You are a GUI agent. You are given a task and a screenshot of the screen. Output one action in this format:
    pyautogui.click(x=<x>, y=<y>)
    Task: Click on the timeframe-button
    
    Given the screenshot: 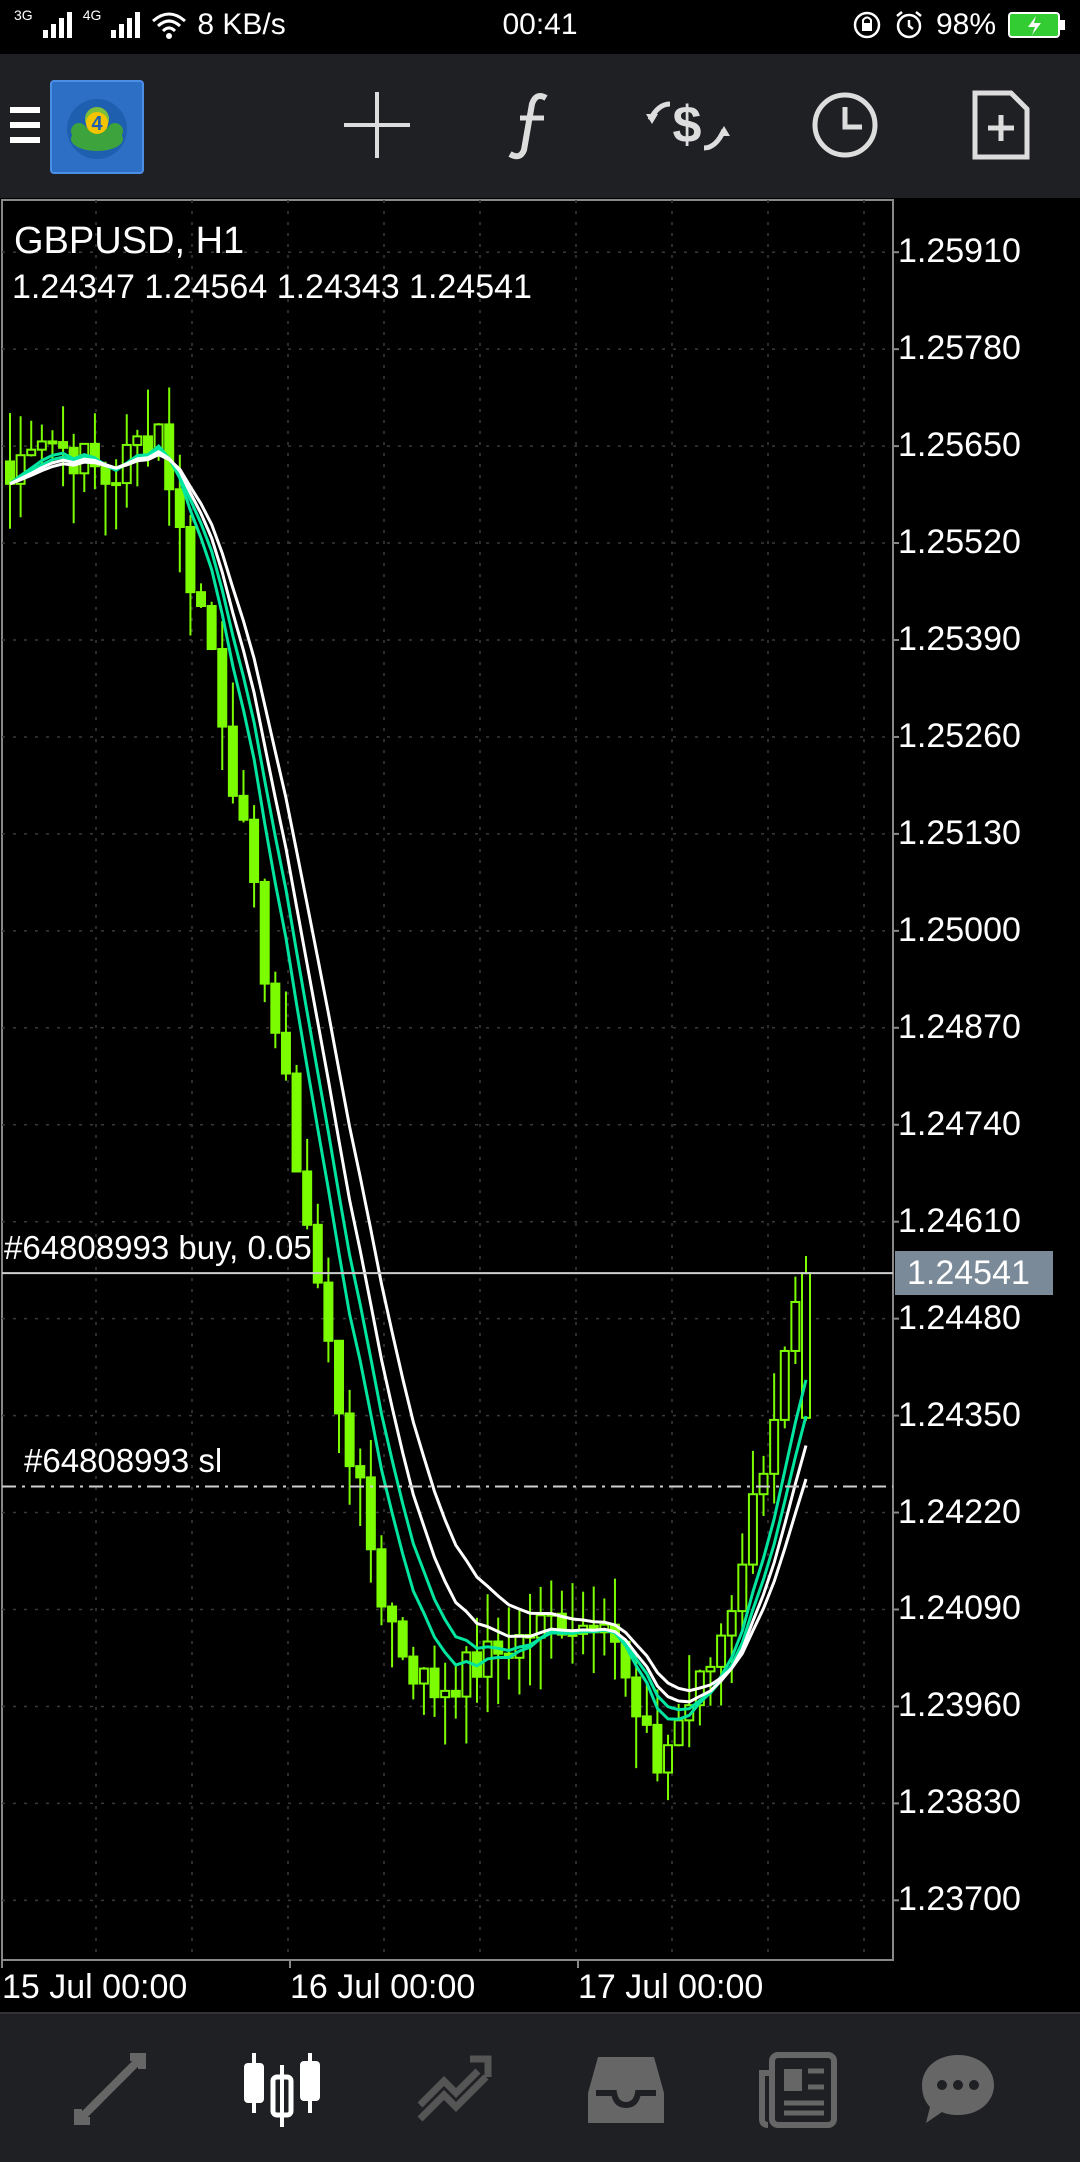 What is the action you would take?
    pyautogui.click(x=845, y=125)
    